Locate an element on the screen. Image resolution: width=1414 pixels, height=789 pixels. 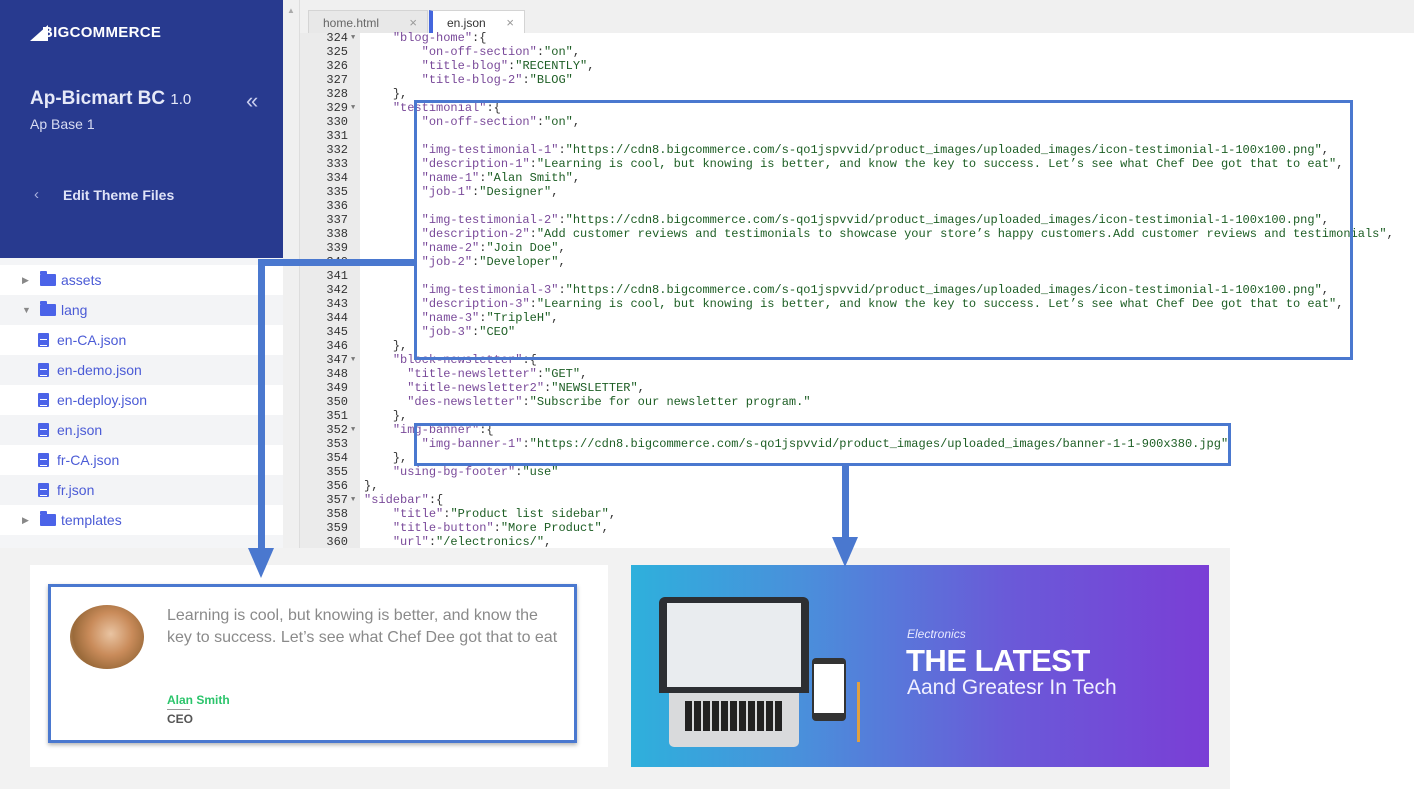
json-value-text: use is located at coordinates (540, 472).